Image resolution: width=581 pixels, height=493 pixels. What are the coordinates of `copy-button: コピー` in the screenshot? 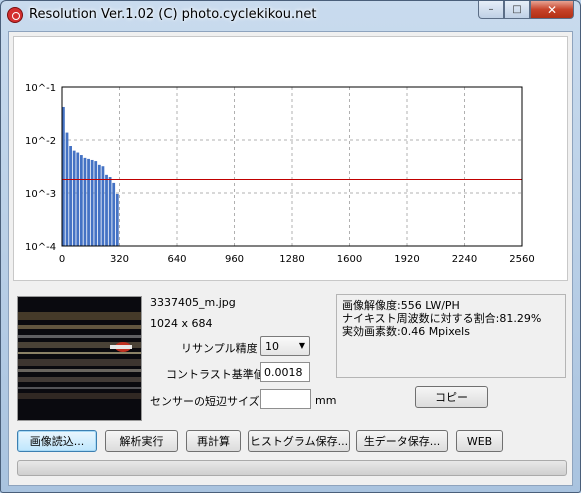 It's located at (451, 397).